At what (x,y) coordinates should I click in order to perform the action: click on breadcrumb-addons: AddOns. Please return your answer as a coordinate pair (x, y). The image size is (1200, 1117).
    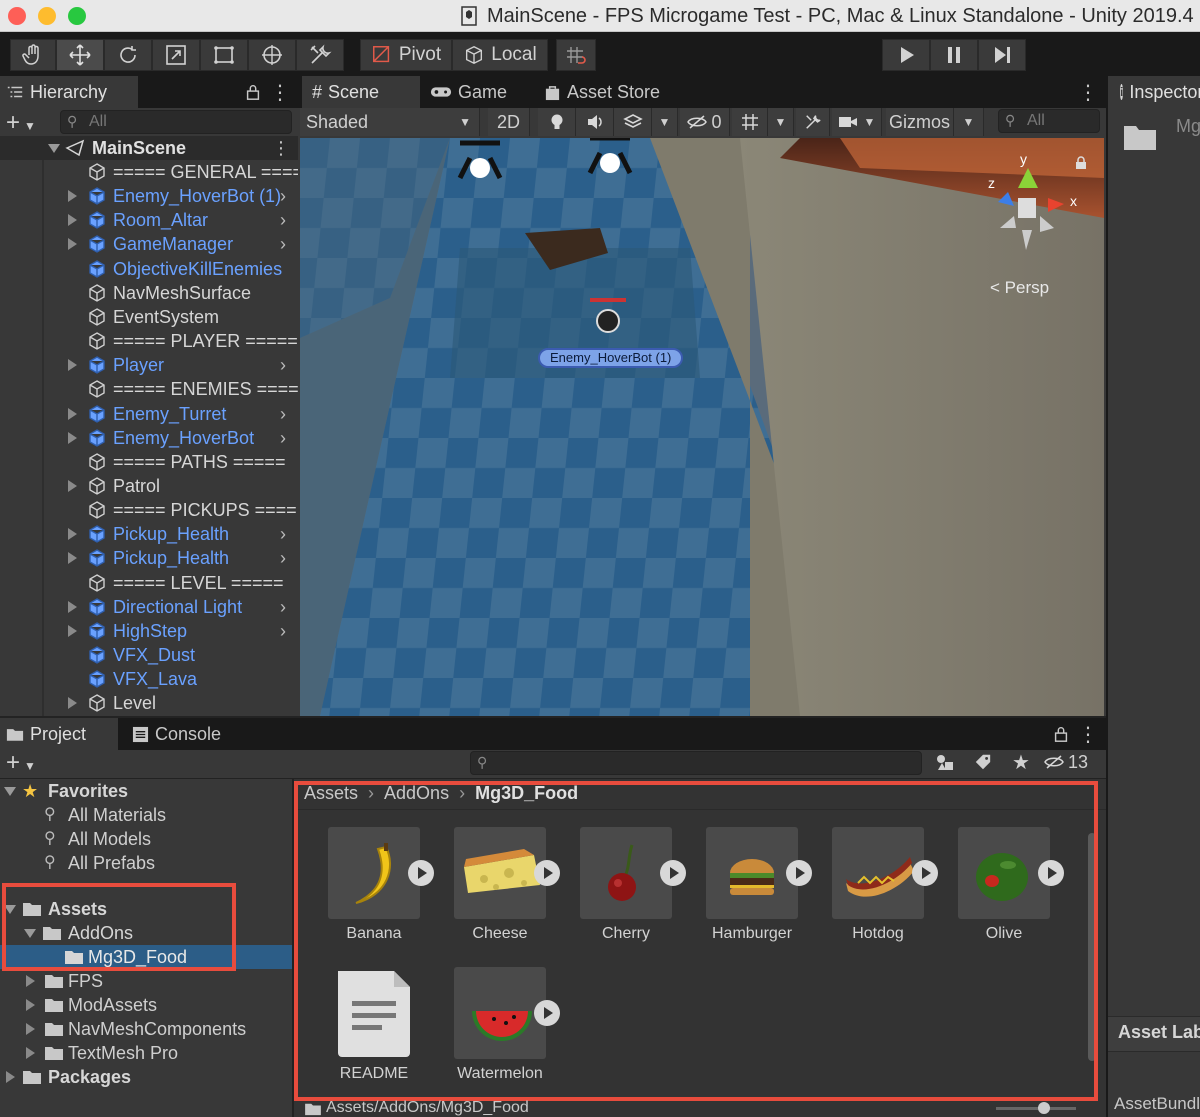
    Looking at the image, I should click on (416, 793).